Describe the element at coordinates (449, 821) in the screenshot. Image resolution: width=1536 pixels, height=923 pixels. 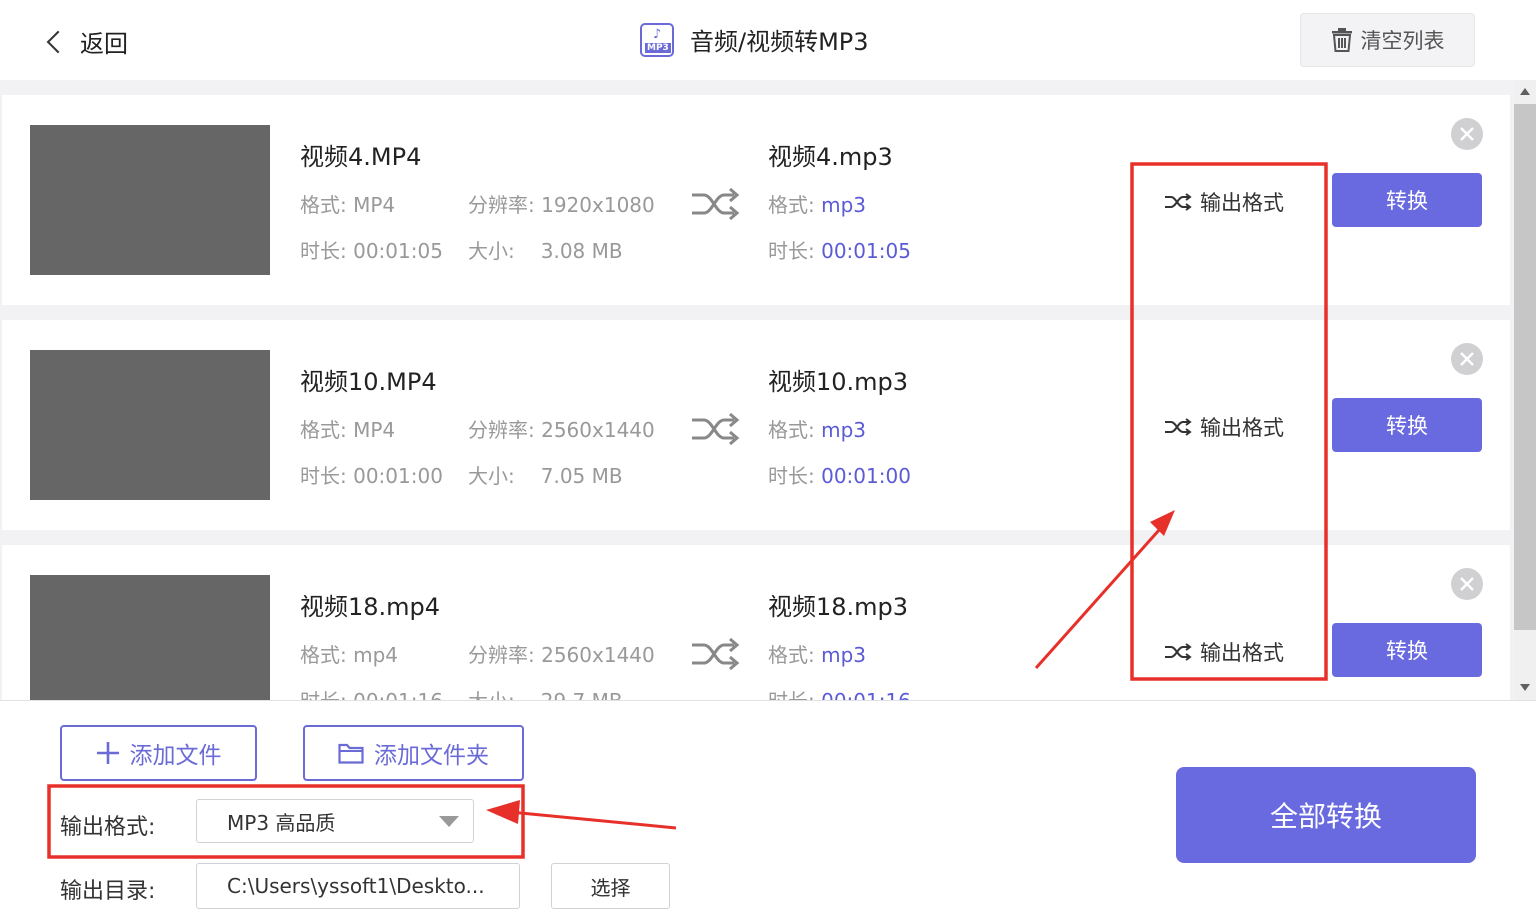
I see `chevron-down-icon` at that location.